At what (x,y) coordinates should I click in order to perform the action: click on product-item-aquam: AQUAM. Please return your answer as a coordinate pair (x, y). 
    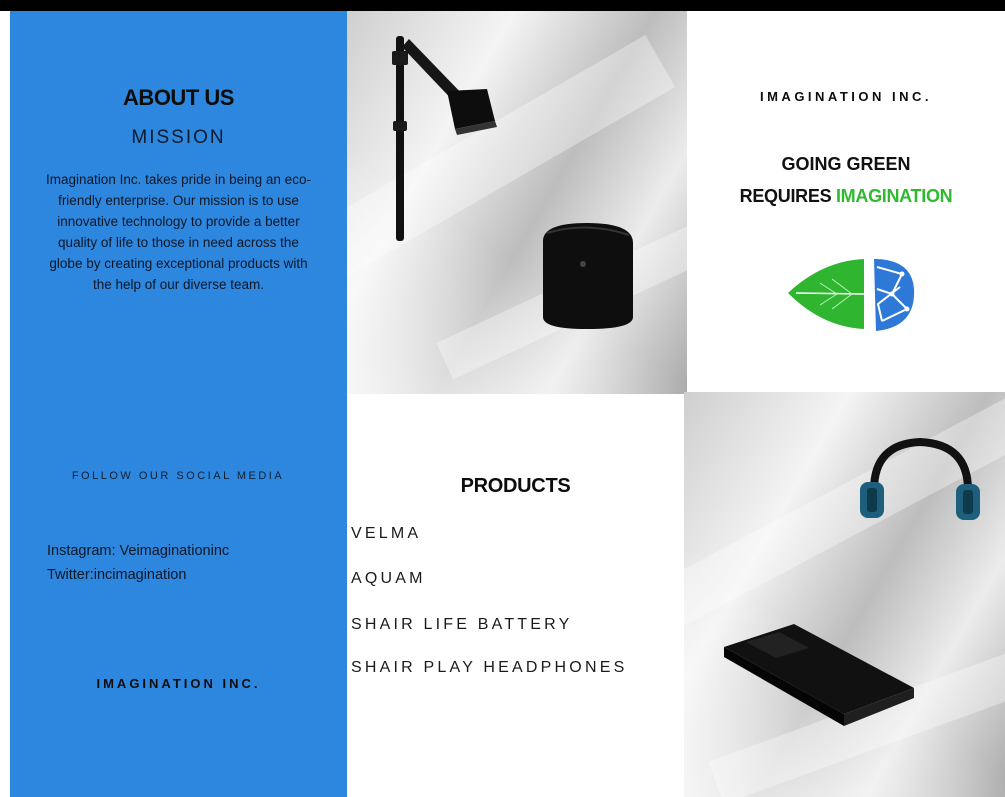
    Looking at the image, I should click on (388, 578).